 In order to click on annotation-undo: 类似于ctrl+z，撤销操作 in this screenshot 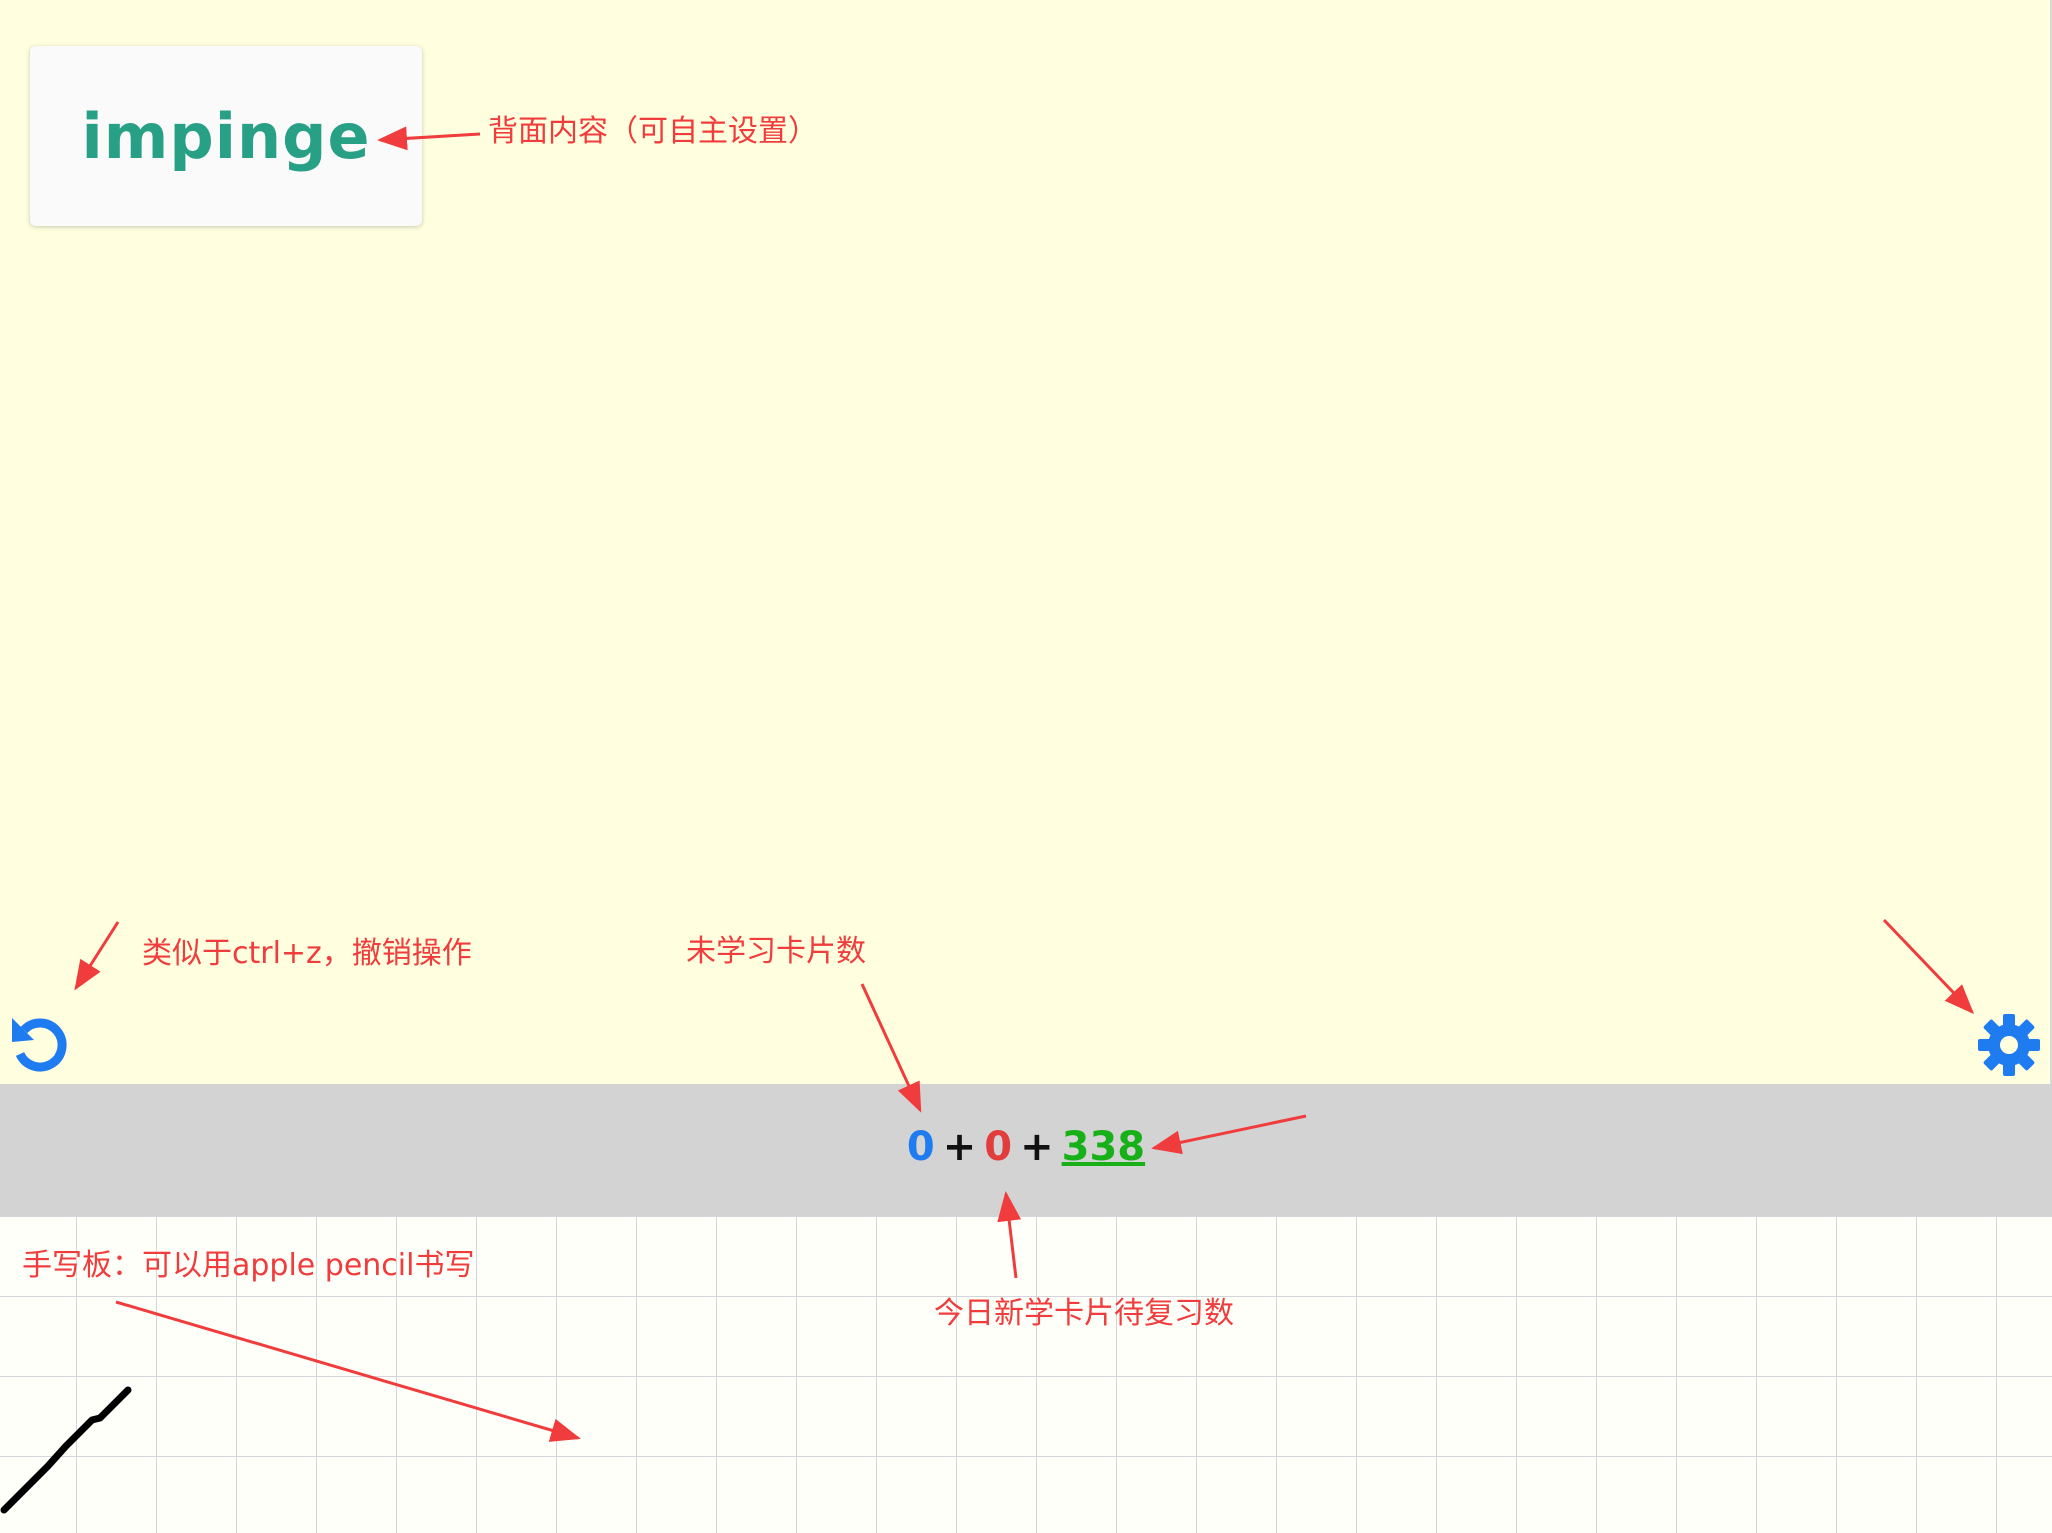, I will do `click(307, 953)`.